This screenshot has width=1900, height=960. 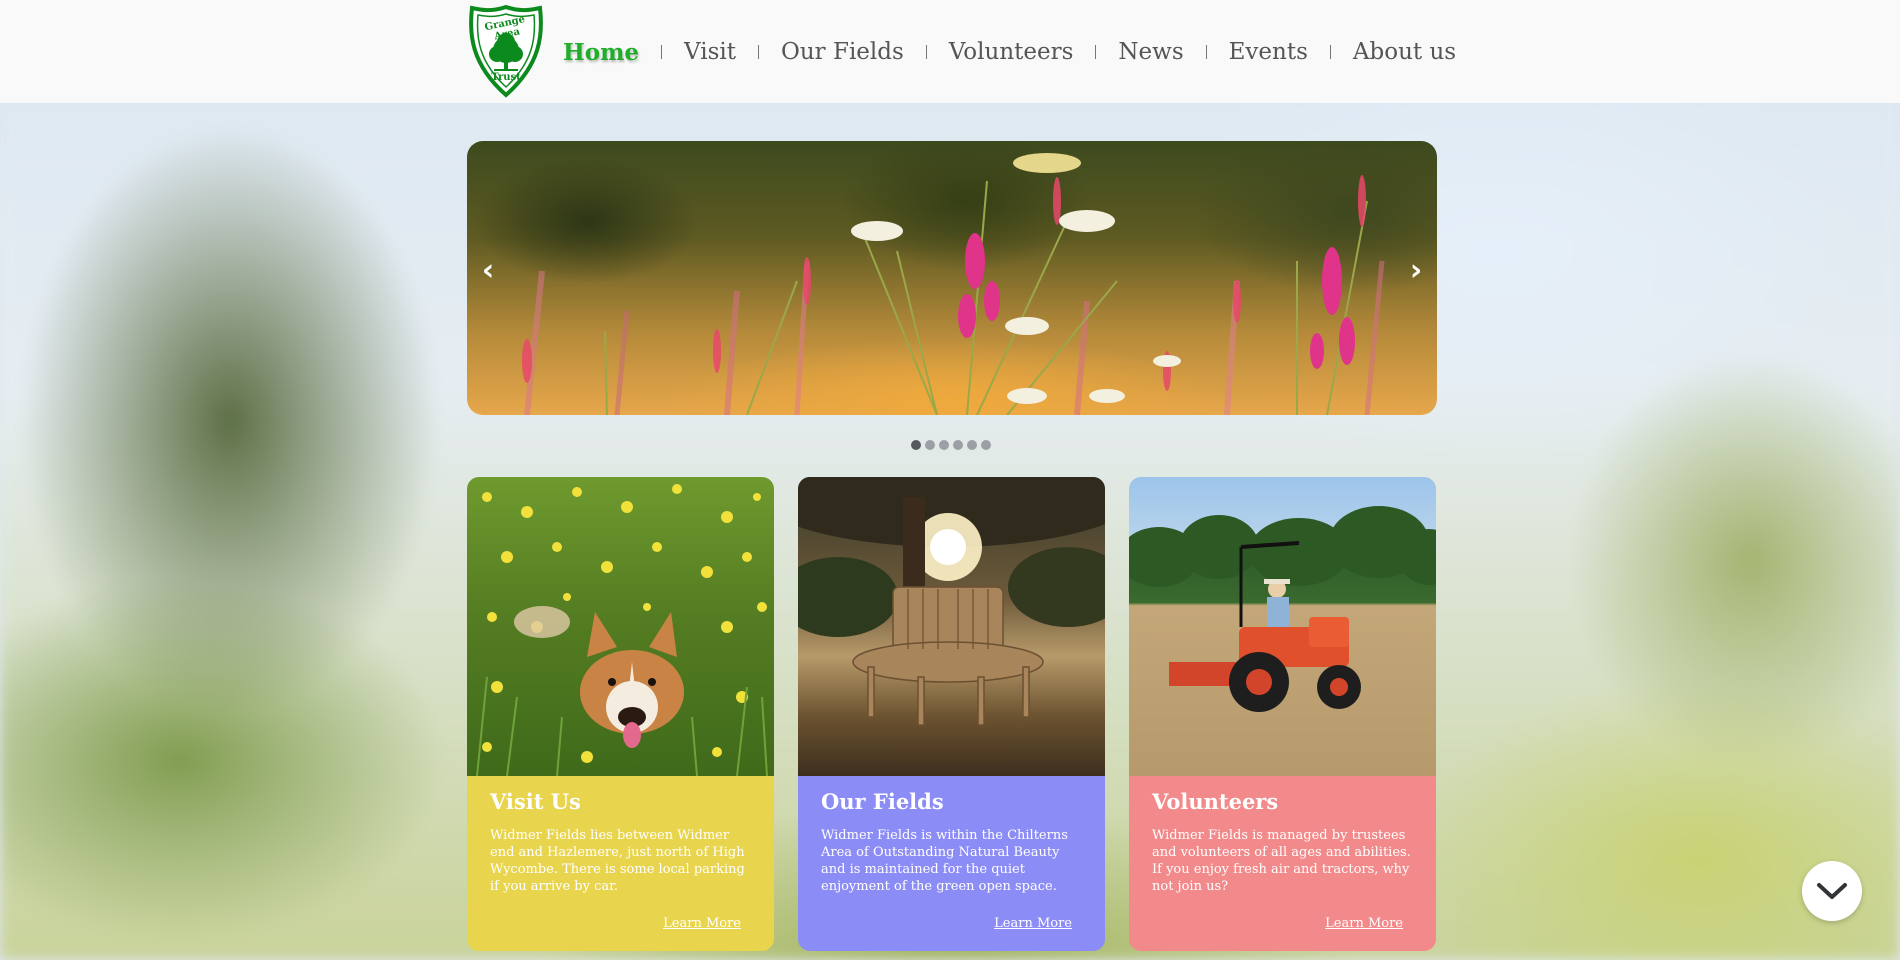 I want to click on slider-prev-button: ‹, so click(x=488, y=271).